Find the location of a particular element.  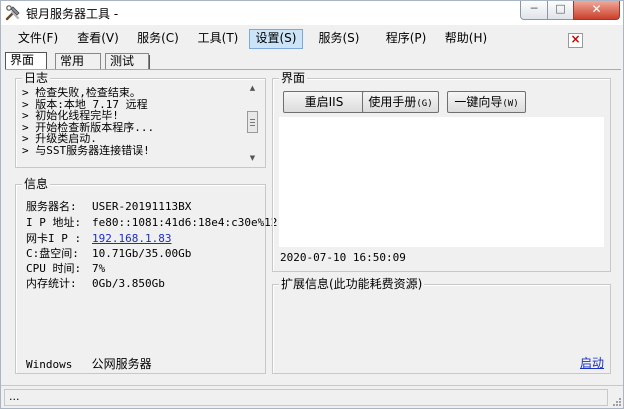

minimize-button: ─ is located at coordinates (534, 10).